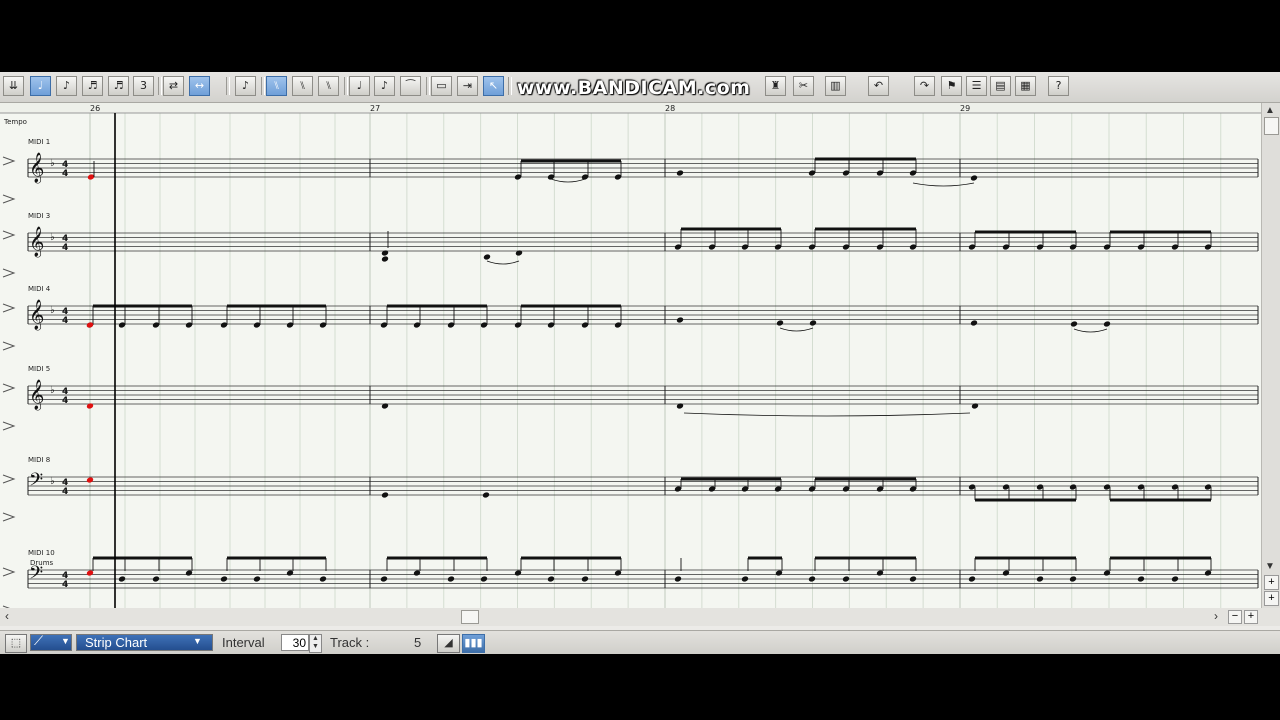  What do you see at coordinates (1216, 616) in the screenshot?
I see `scroll-right-icon: ›` at bounding box center [1216, 616].